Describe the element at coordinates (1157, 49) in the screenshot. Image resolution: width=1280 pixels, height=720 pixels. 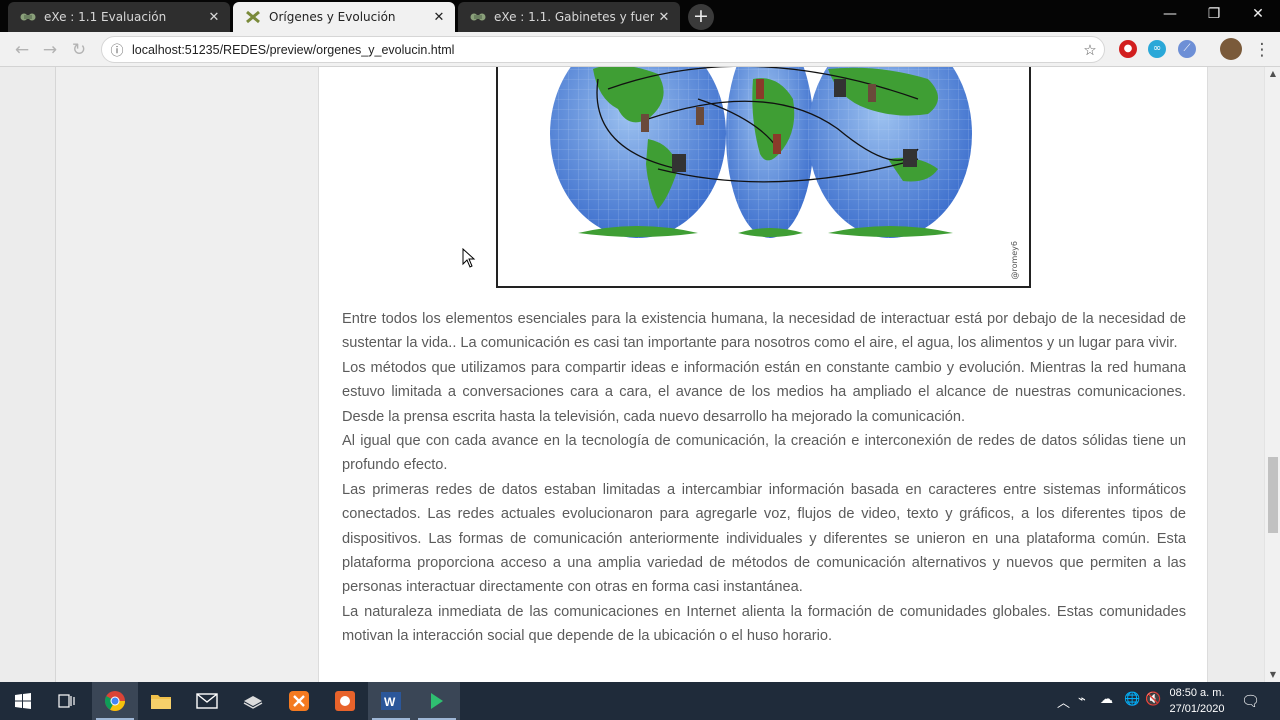
I see `extension-blue-icon: ∞` at that location.